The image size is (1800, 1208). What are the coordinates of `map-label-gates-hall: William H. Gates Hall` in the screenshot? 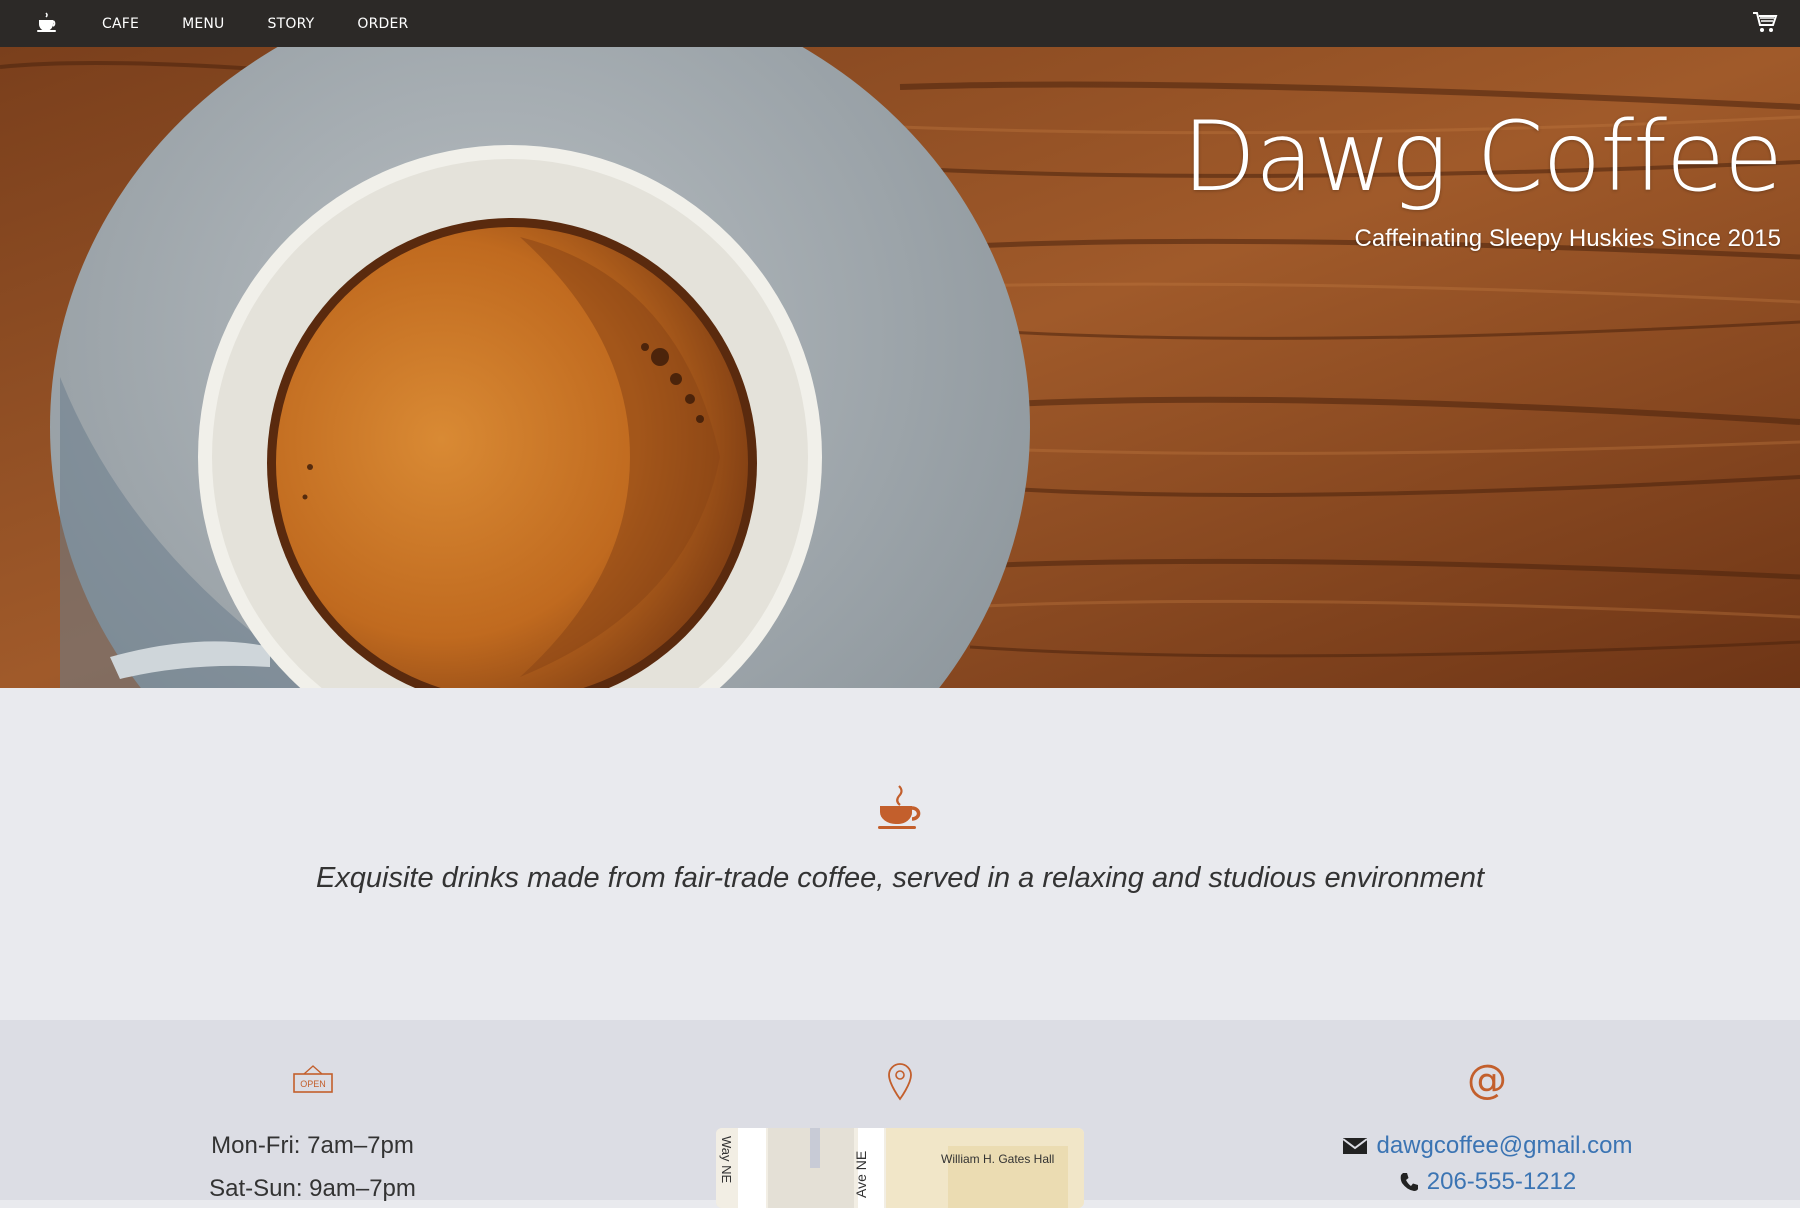 It's located at (997, 1159).